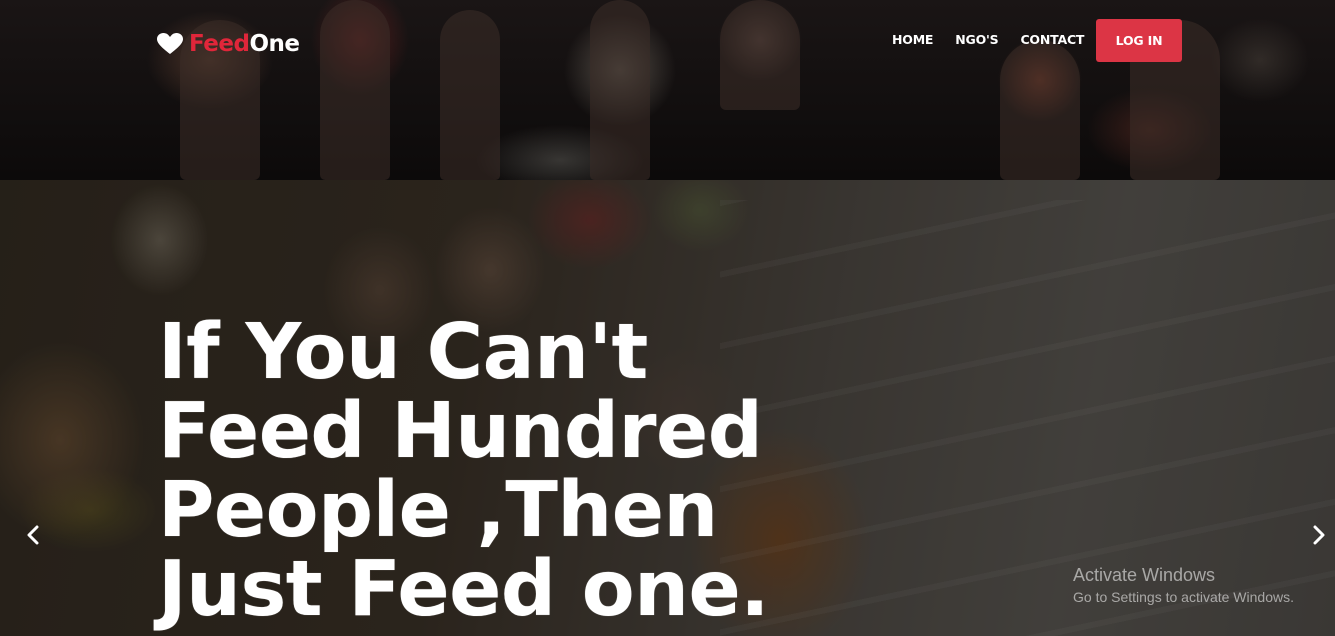  I want to click on login-button: LOG IN, so click(1139, 40).